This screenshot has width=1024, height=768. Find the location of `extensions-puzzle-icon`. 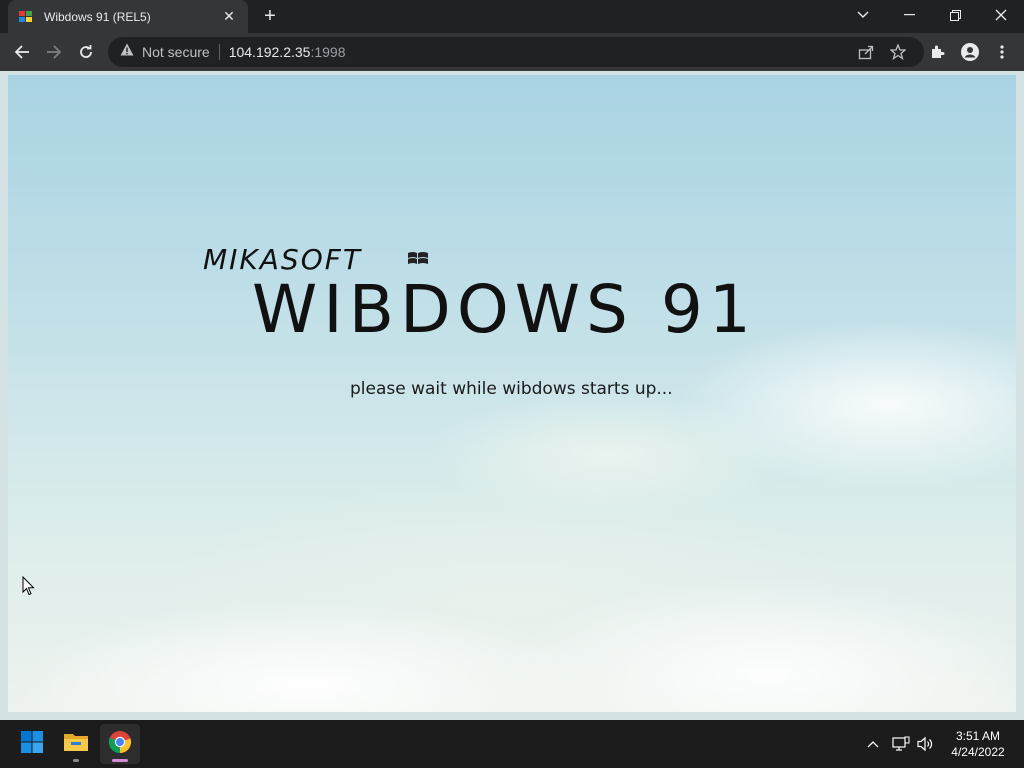

extensions-puzzle-icon is located at coordinates (938, 52).